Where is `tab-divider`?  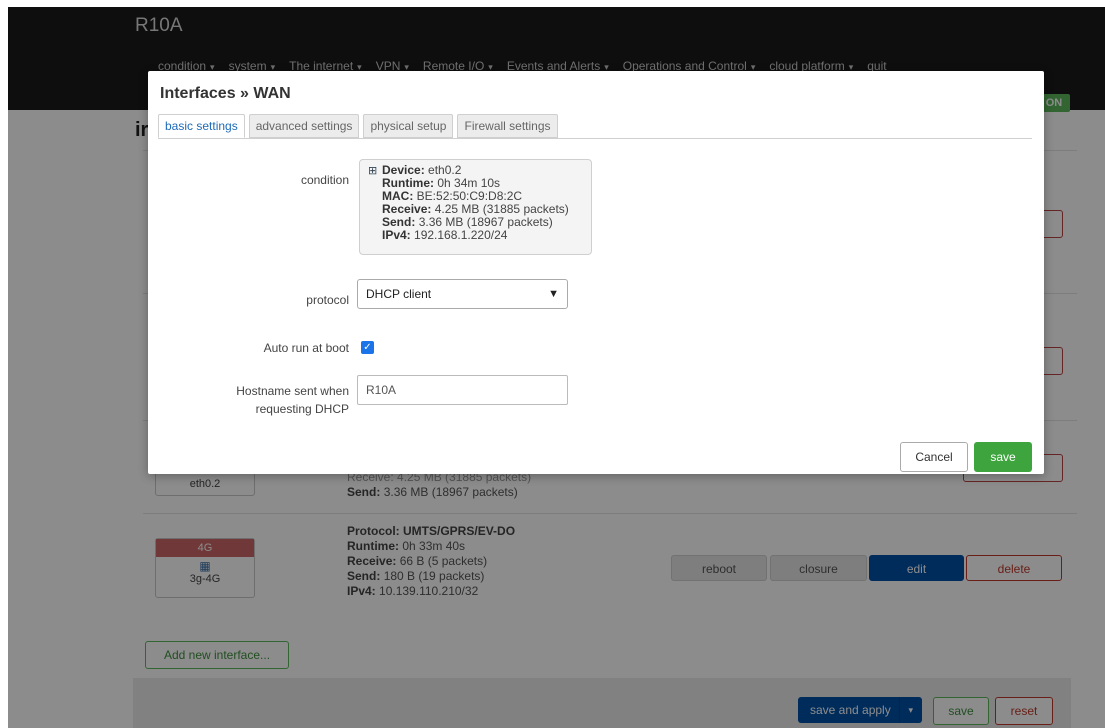
tab-divider is located at coordinates (595, 138).